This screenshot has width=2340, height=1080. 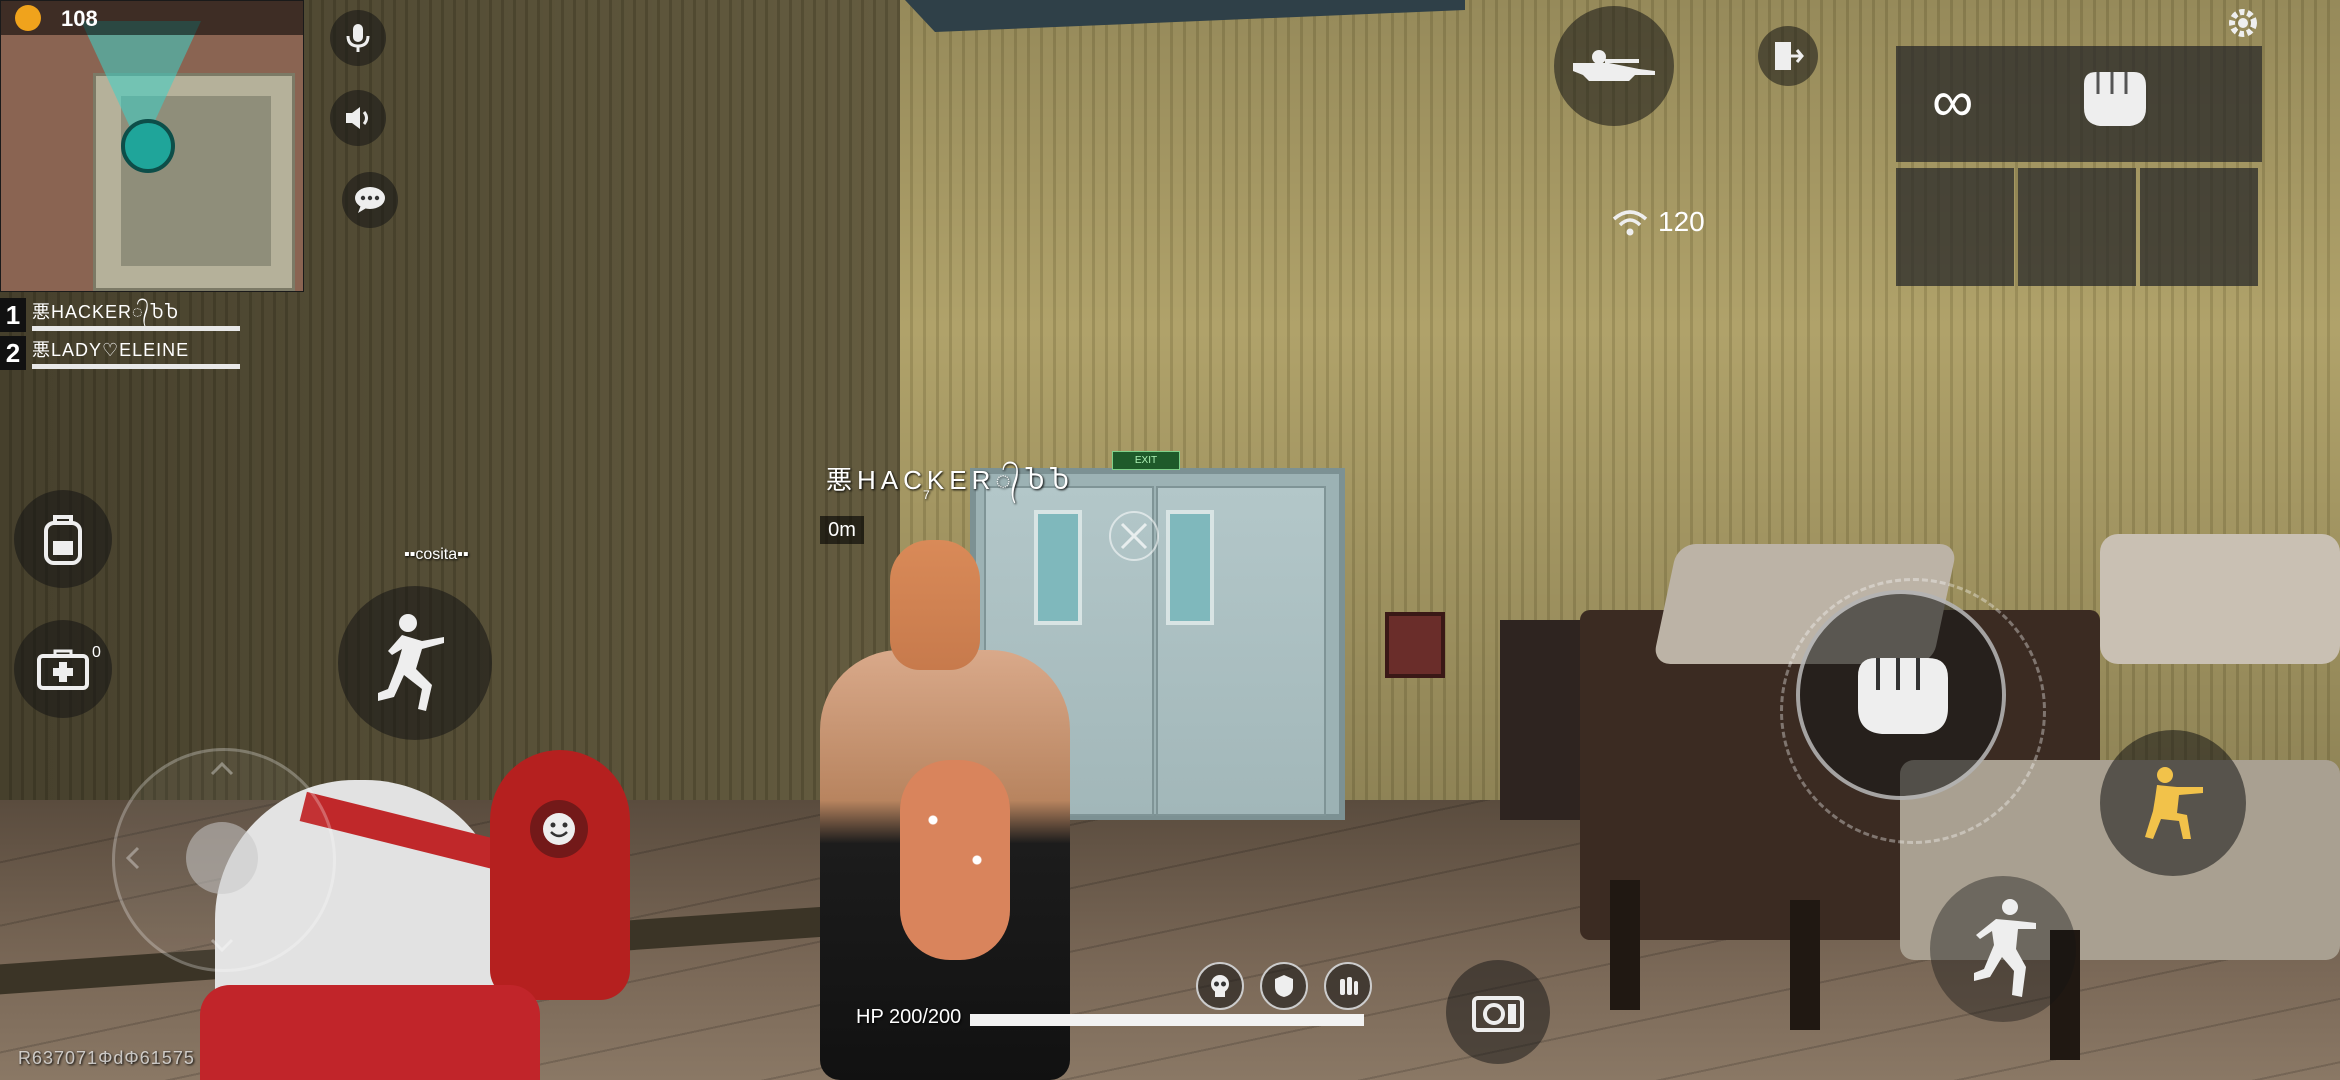 What do you see at coordinates (111, 350) in the screenshot?
I see `team-member-name: 悪LADY♡ELEINE` at bounding box center [111, 350].